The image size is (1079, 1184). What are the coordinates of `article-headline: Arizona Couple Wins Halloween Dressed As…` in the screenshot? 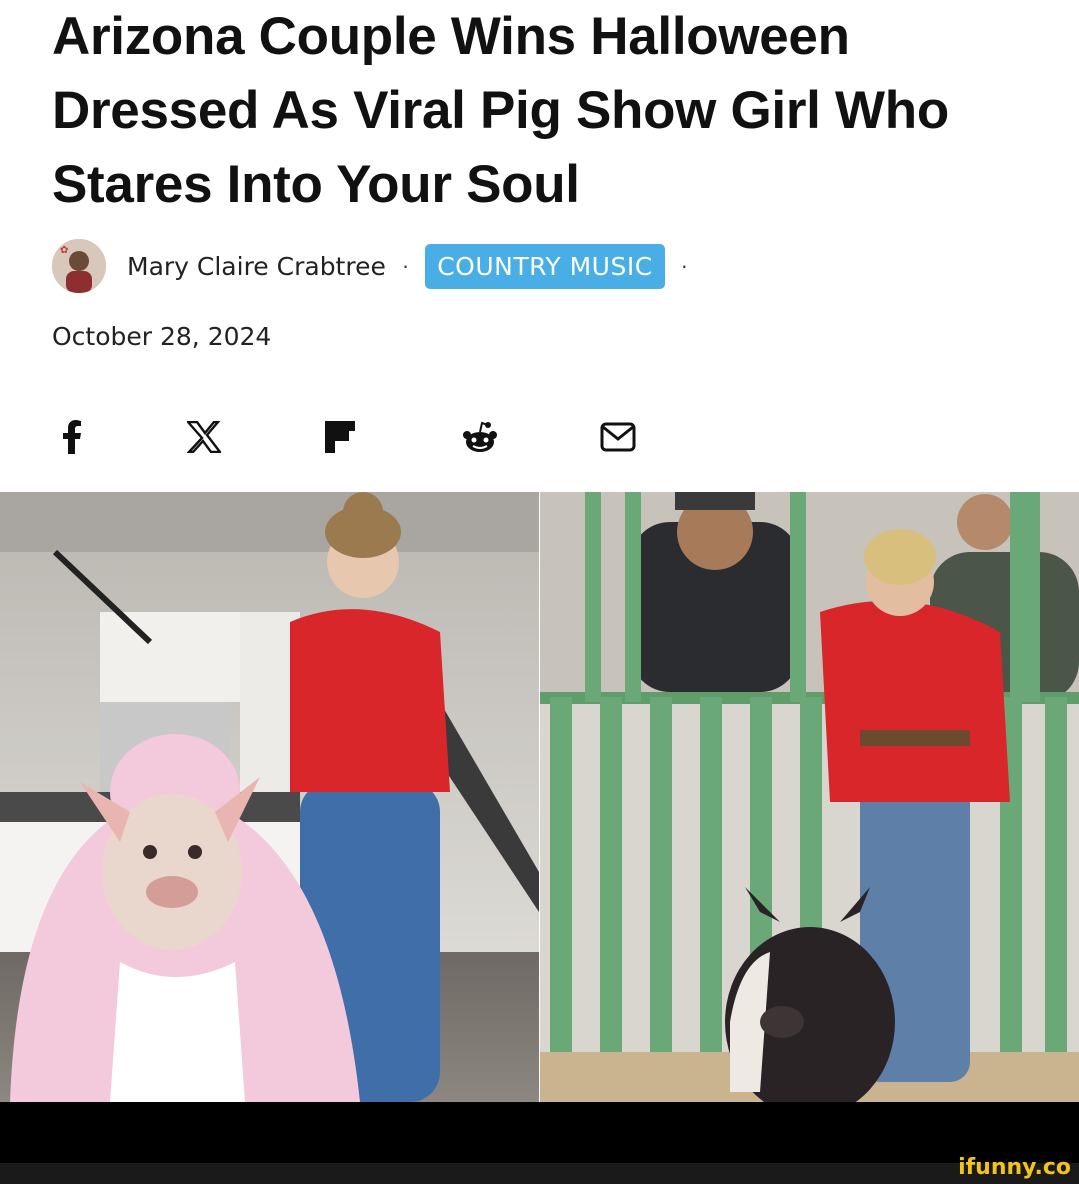 It's located at (500, 110).